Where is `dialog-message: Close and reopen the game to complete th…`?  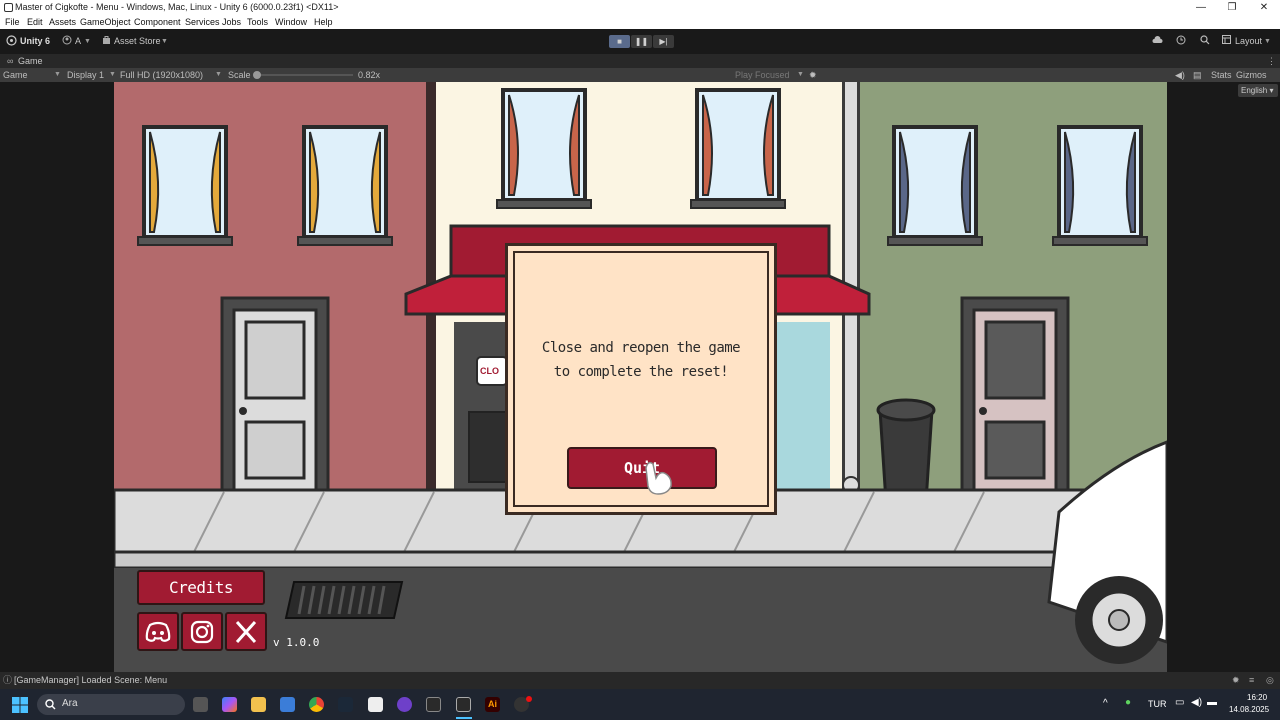 dialog-message: Close and reopen the game to complete th… is located at coordinates (641, 360).